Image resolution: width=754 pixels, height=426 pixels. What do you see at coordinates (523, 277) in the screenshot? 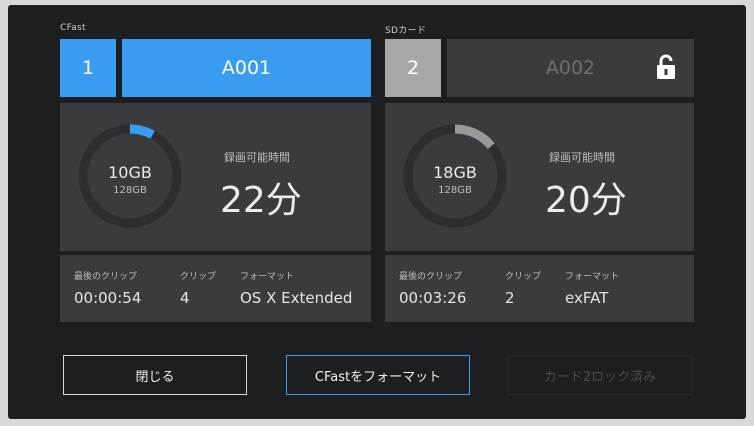
I see `slot2-clips-label: クリップ` at bounding box center [523, 277].